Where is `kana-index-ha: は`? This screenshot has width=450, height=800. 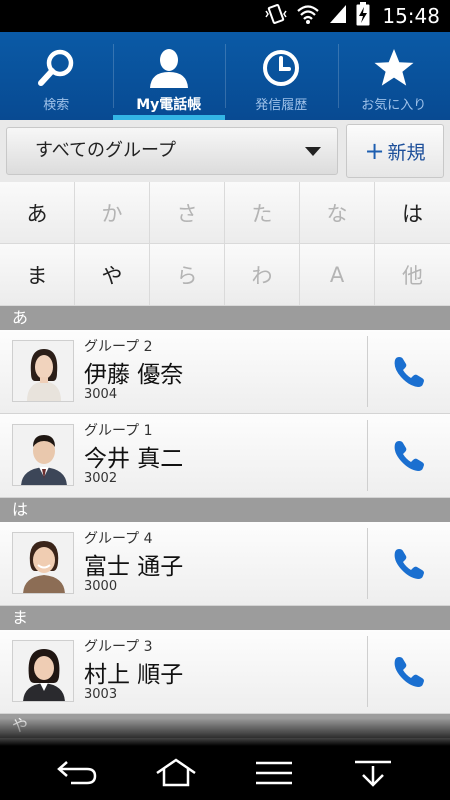
kana-index-ha: は is located at coordinates (412, 213).